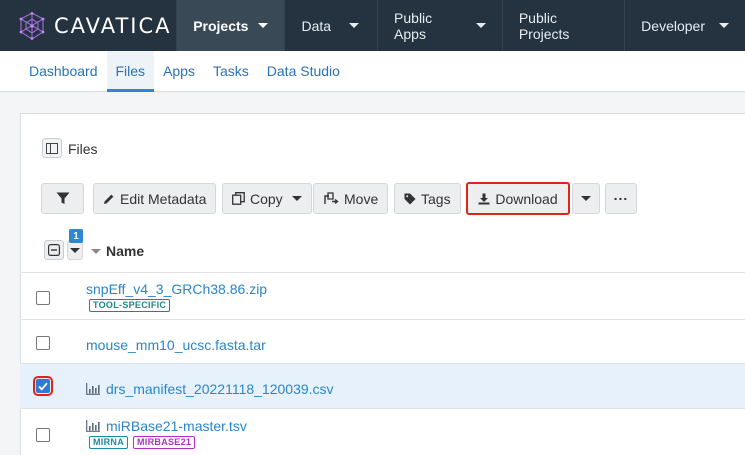 This screenshot has width=745, height=455. Describe the element at coordinates (382, 341) in the screenshot. I see `table-row: mouse_mm10_ucsc.fasta.tar` at that location.